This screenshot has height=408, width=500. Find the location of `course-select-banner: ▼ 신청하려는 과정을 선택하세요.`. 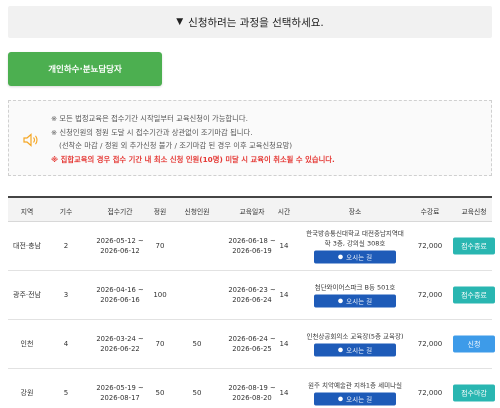

course-select-banner: ▼ 신청하려는 과정을 선택하세요. is located at coordinates (250, 22).